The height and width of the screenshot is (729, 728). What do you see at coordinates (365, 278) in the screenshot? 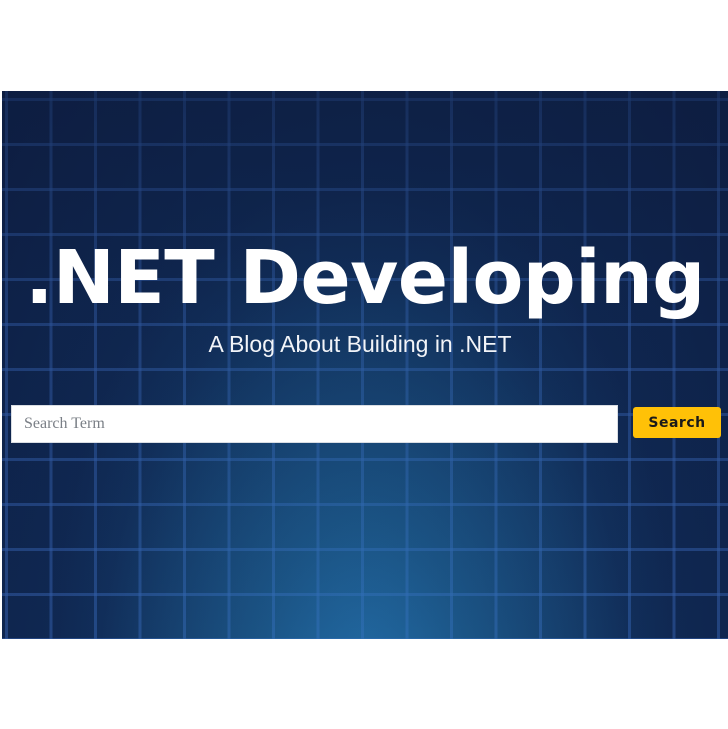
I see `site-title: .NET Developing` at bounding box center [365, 278].